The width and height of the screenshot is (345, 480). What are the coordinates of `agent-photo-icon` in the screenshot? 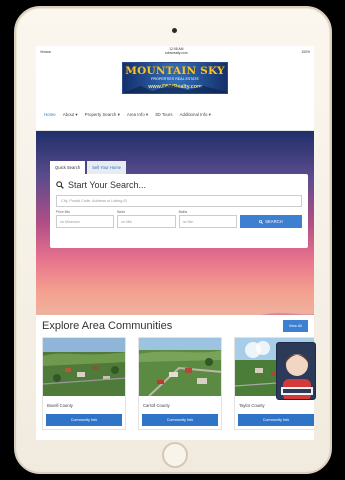 It's located at (296, 371).